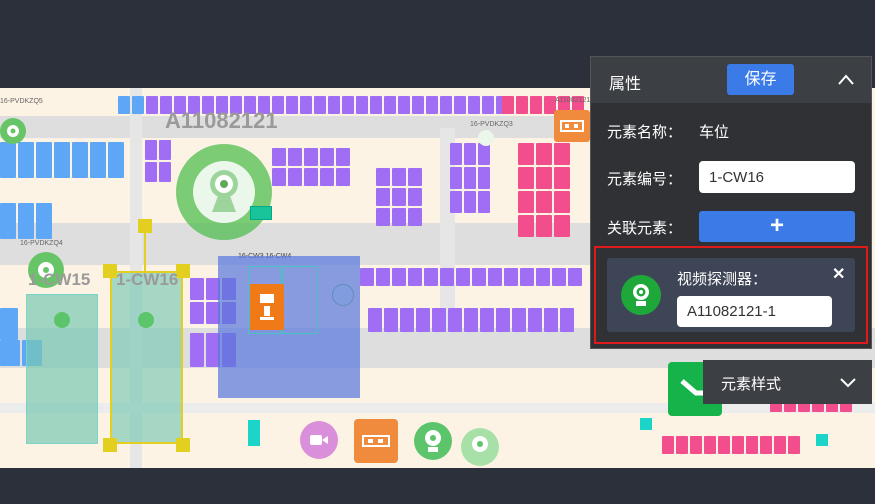  What do you see at coordinates (714, 132) in the screenshot?
I see `element-name-value: 车位` at bounding box center [714, 132].